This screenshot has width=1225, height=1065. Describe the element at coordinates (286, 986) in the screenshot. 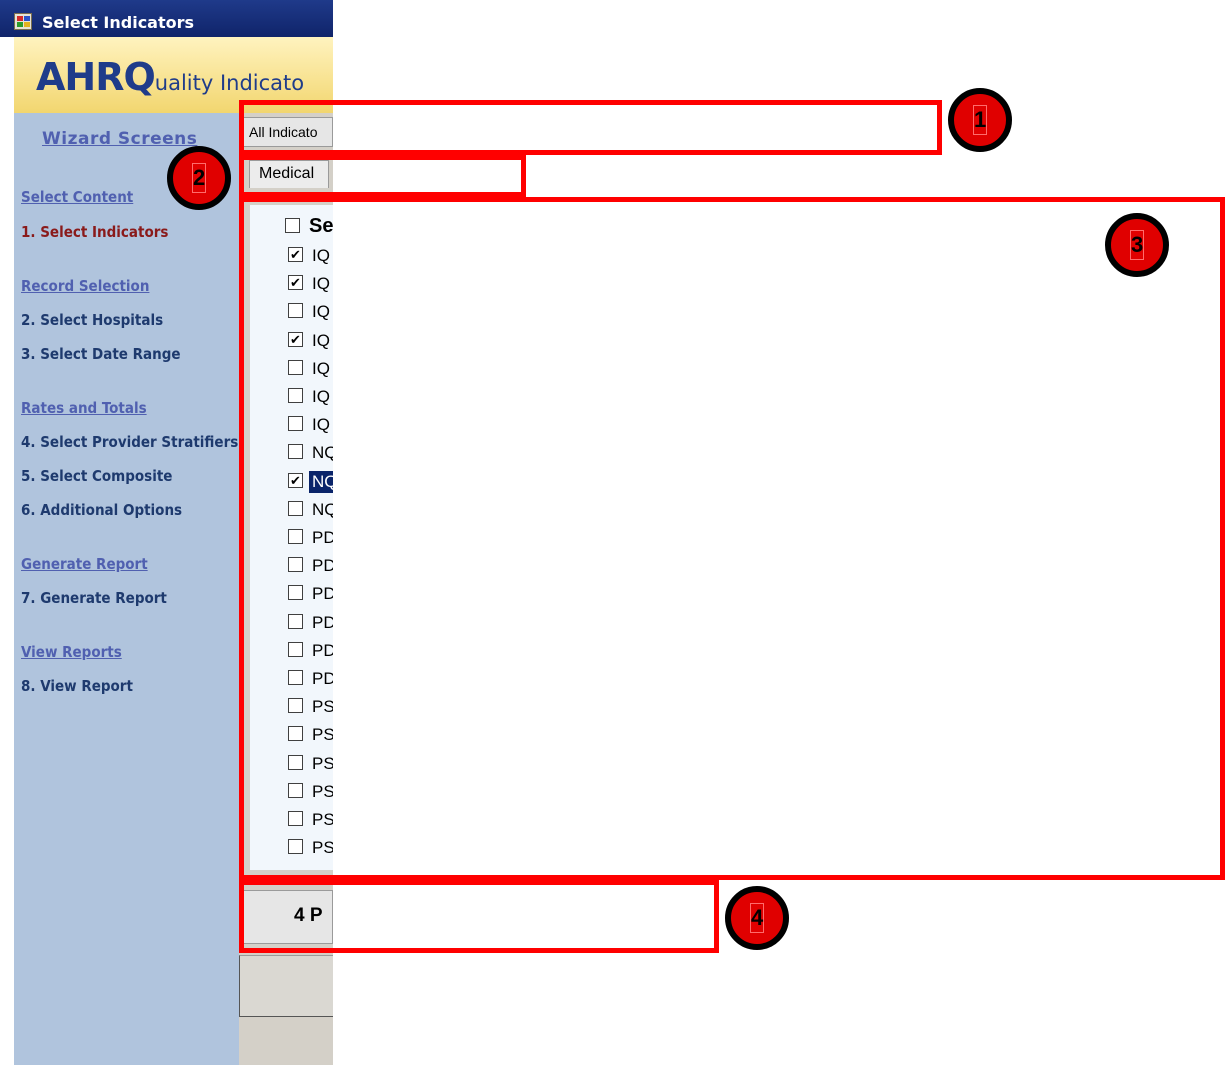

I see `button-area` at that location.